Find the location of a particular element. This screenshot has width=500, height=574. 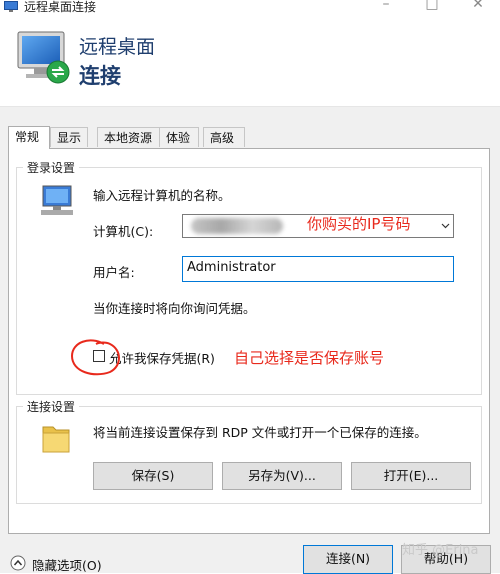

username-value: Administrator is located at coordinates (231, 267).